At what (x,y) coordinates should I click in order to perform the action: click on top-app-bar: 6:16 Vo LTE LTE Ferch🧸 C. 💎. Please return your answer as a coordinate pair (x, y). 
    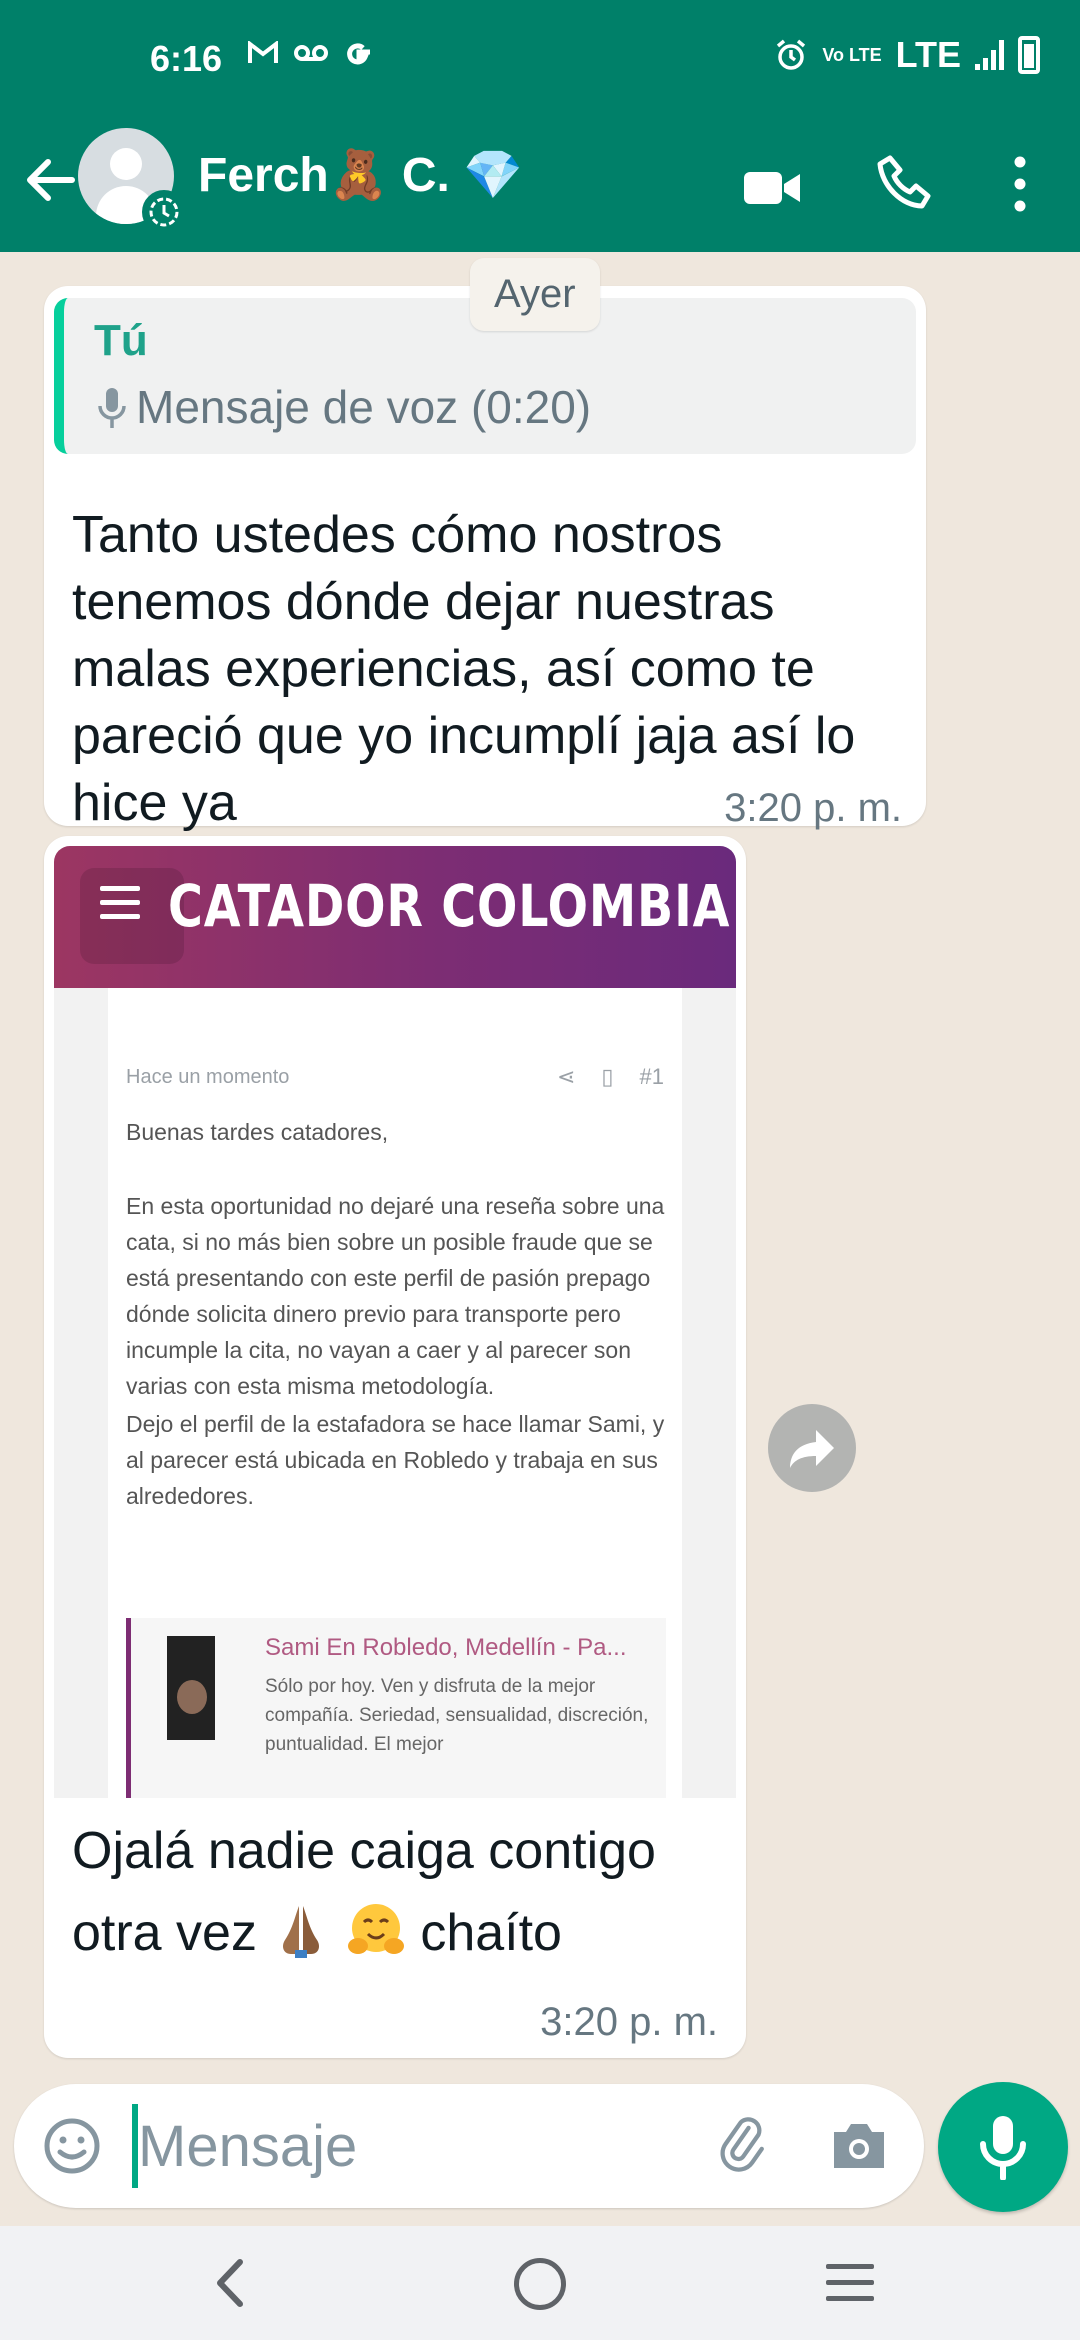
    Looking at the image, I should click on (540, 126).